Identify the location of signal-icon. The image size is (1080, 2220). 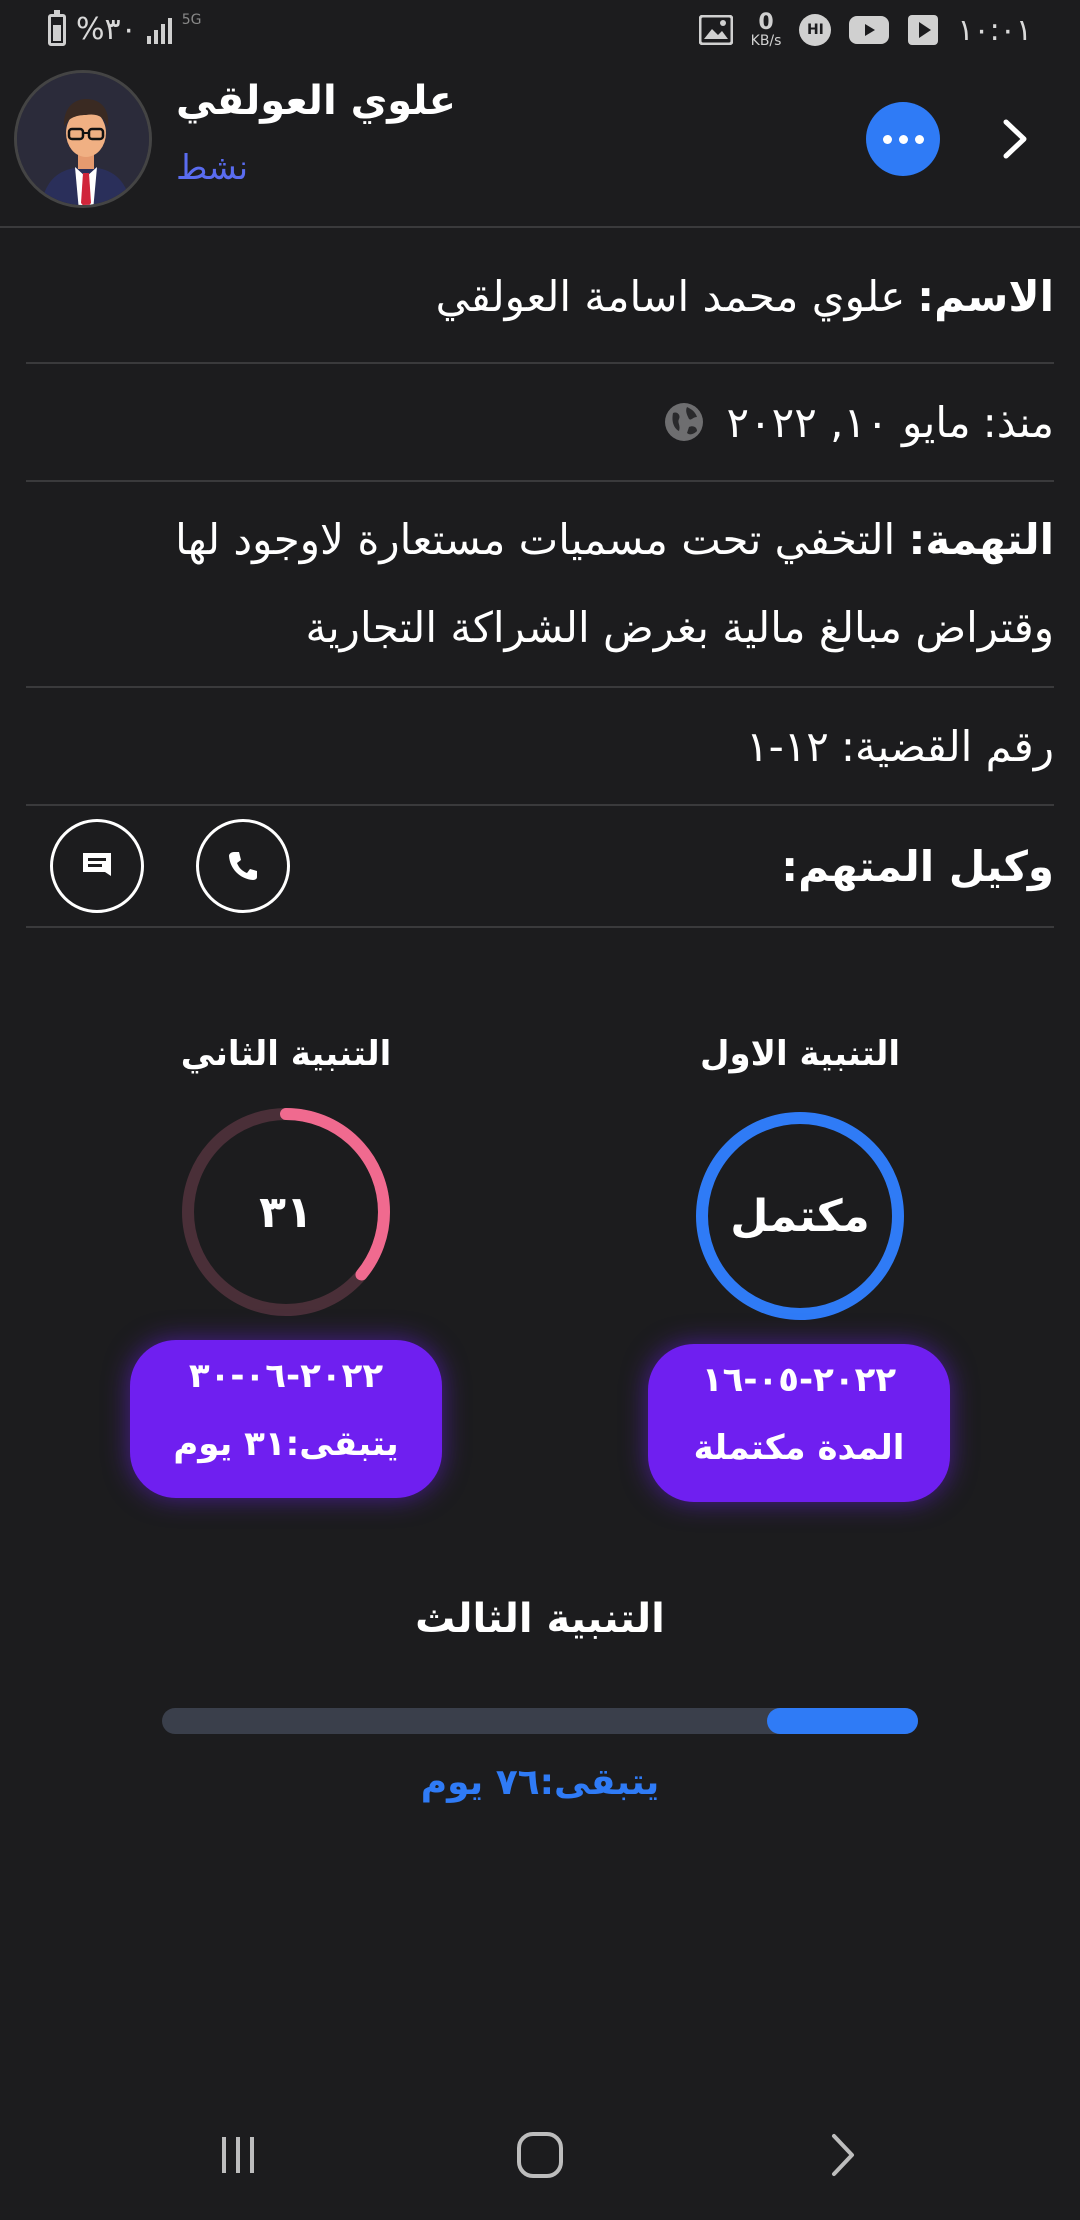
(159, 30).